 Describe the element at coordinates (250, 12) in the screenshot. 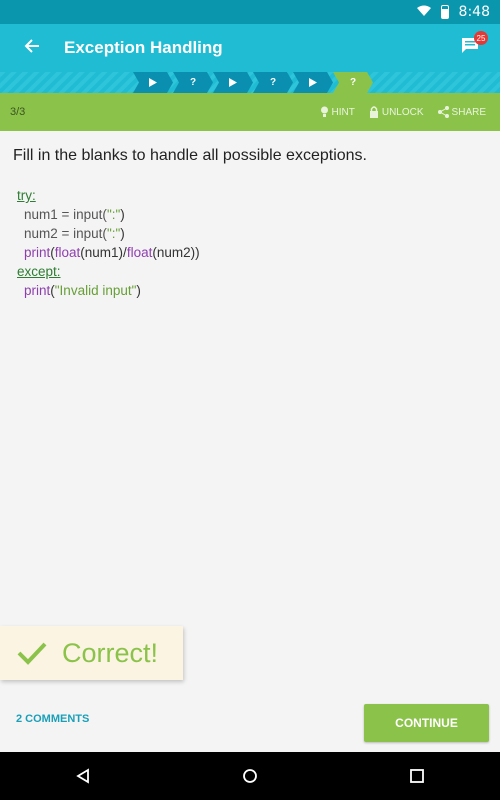

I see `status-bar: 8:48` at that location.